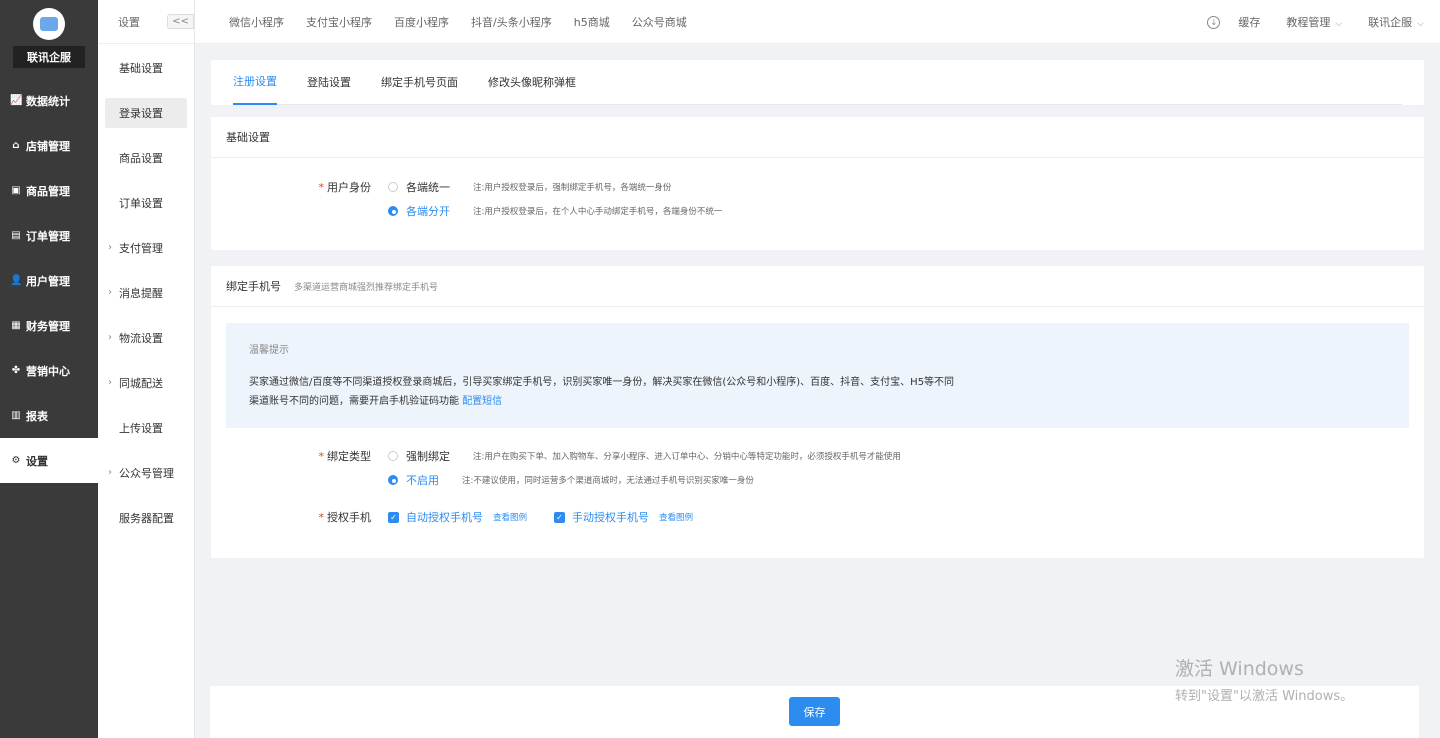 The height and width of the screenshot is (738, 1440). I want to click on sub-menu-label: 消息提醒, so click(141, 293).